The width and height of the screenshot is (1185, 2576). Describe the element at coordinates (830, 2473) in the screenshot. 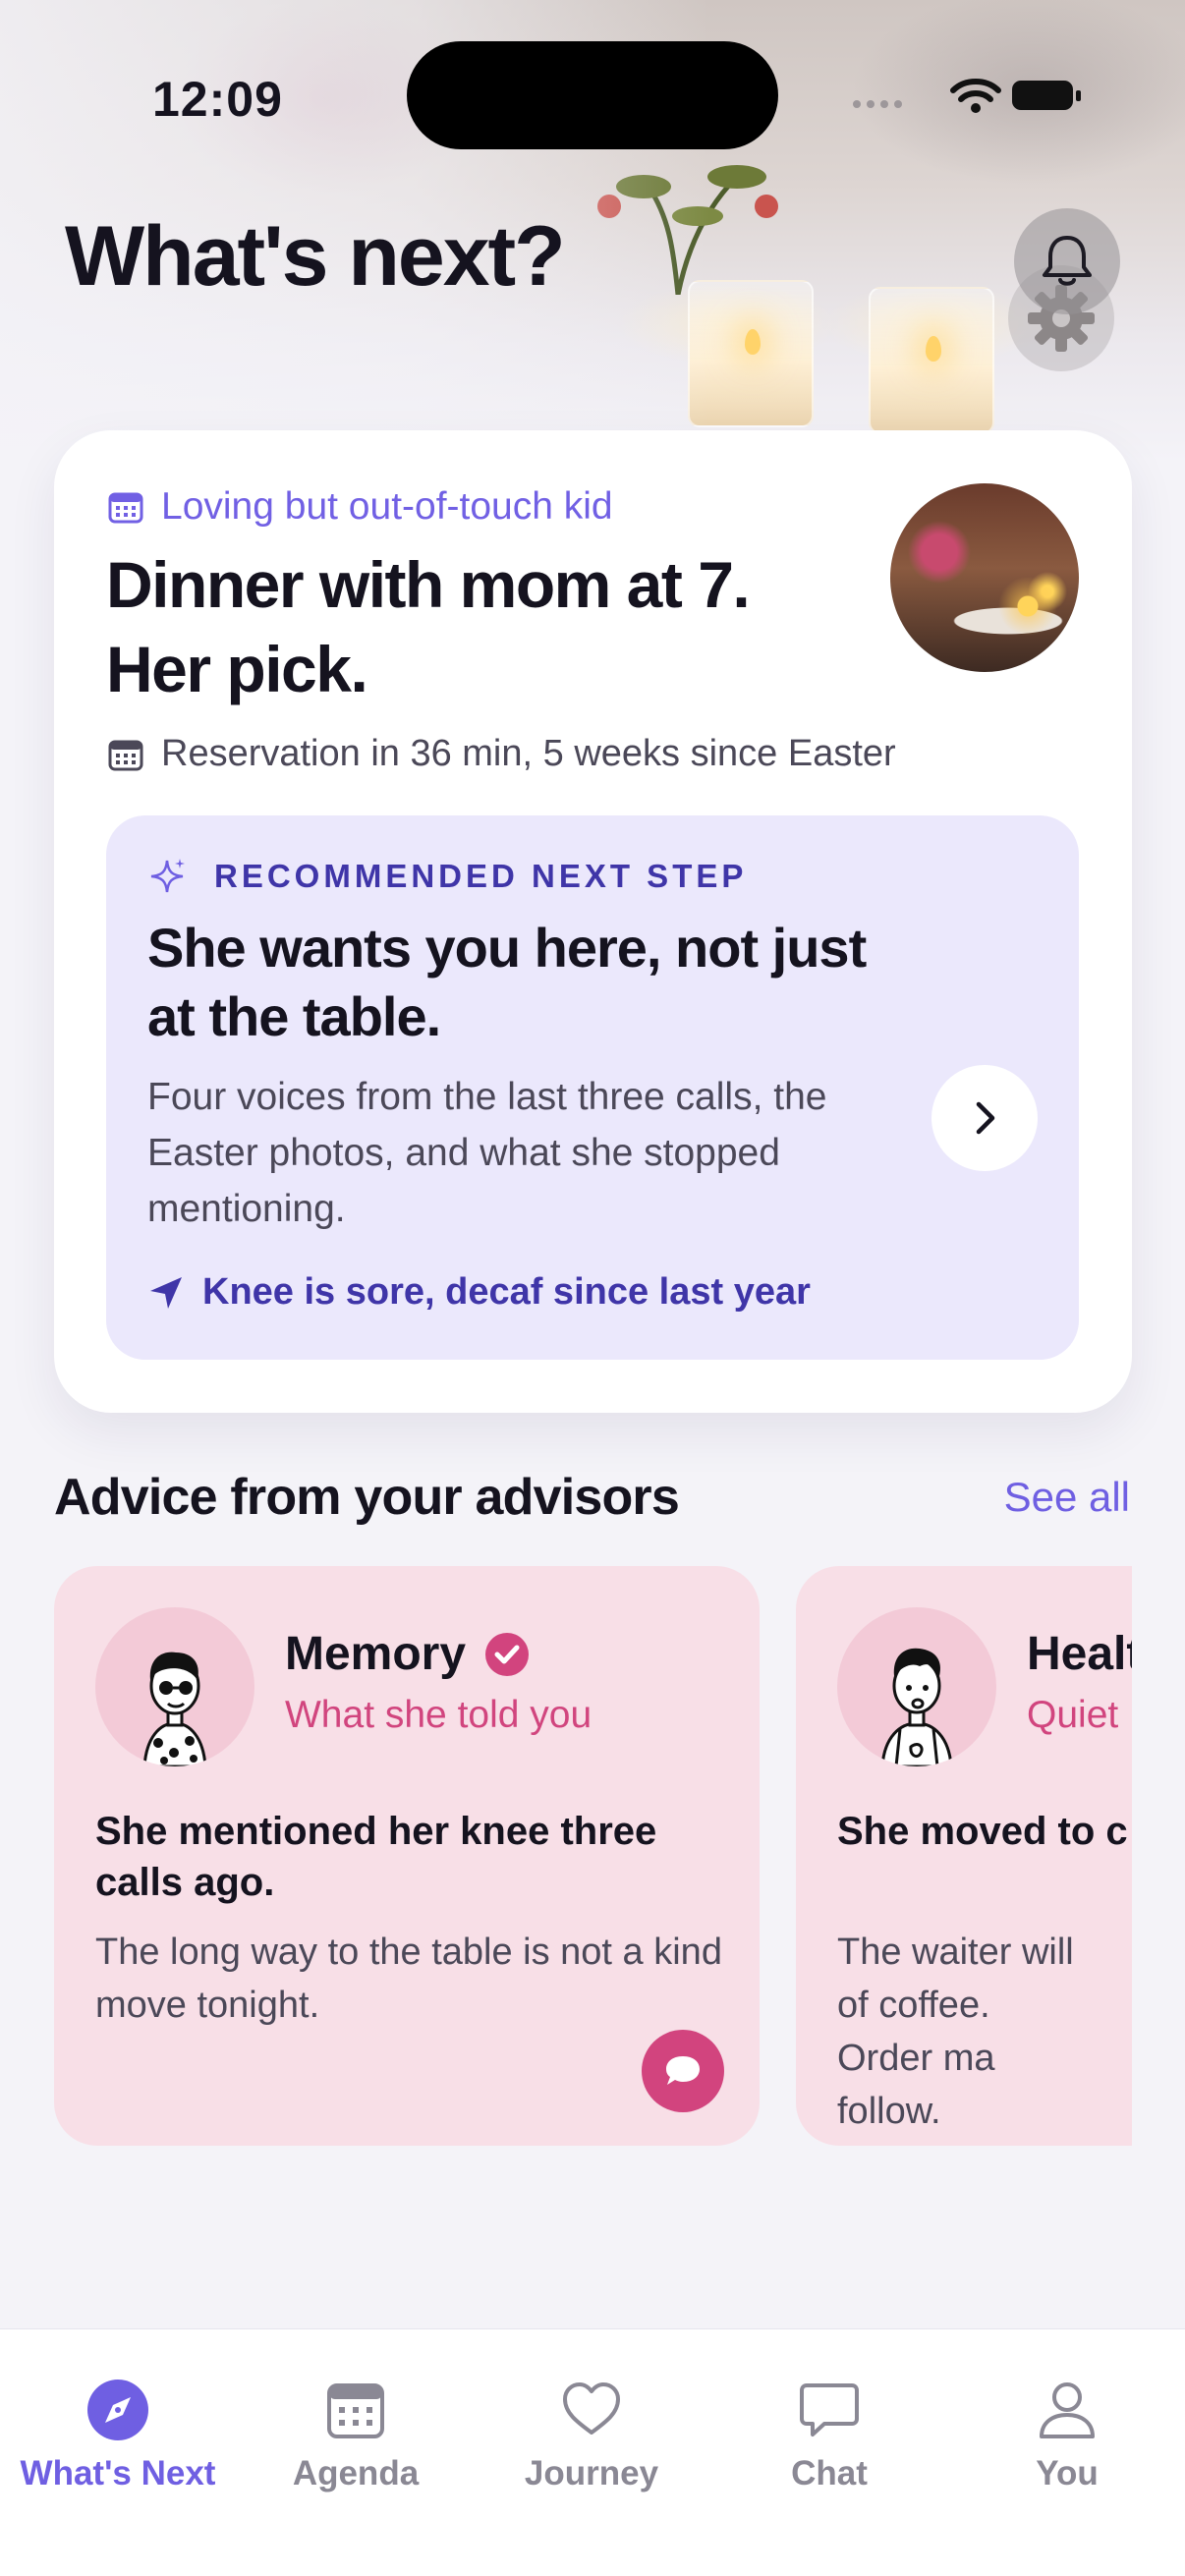

I see `tab-label: Chat` at that location.